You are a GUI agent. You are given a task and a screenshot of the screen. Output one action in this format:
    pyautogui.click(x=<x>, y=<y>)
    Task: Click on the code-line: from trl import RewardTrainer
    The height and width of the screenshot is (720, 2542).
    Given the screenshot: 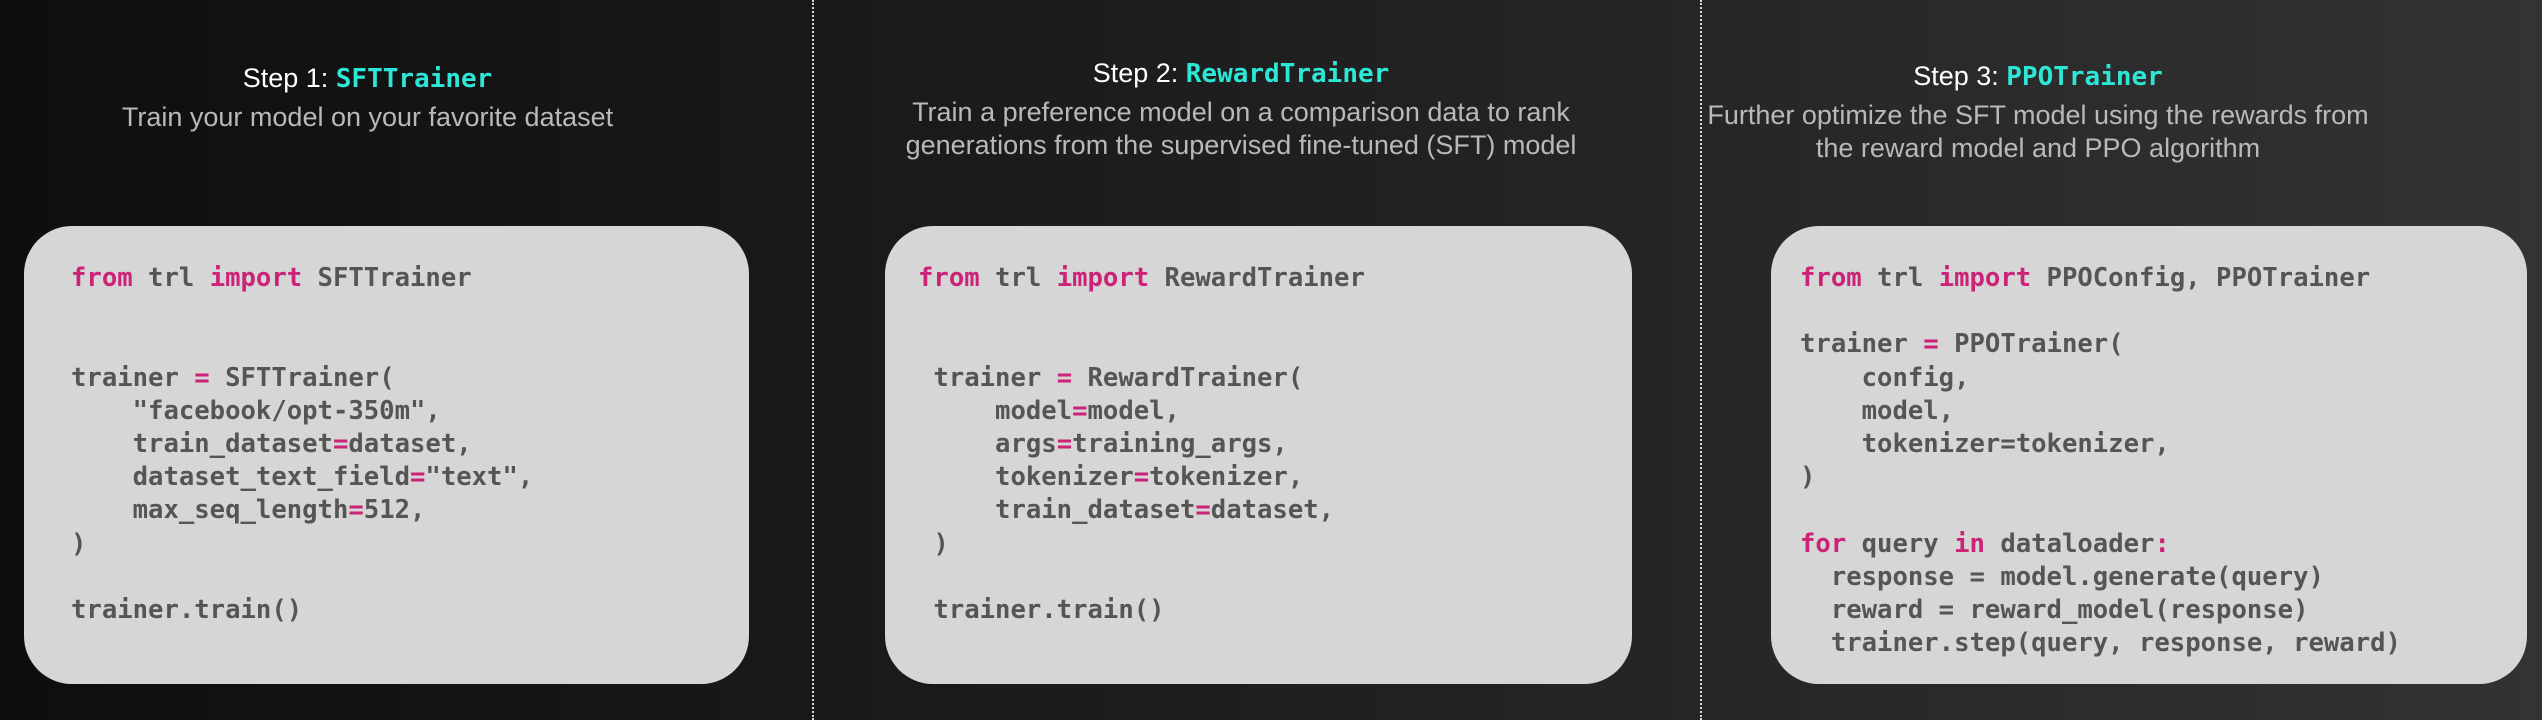 What is the action you would take?
    pyautogui.click(x=1141, y=278)
    